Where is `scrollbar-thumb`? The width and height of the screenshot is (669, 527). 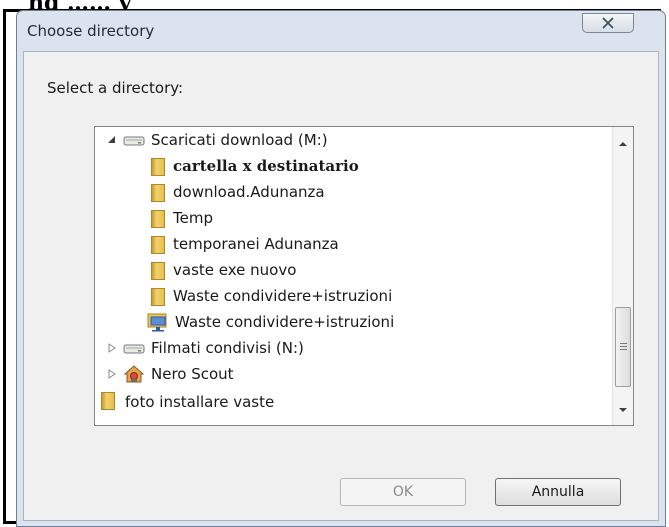 scrollbar-thumb is located at coordinates (623, 347).